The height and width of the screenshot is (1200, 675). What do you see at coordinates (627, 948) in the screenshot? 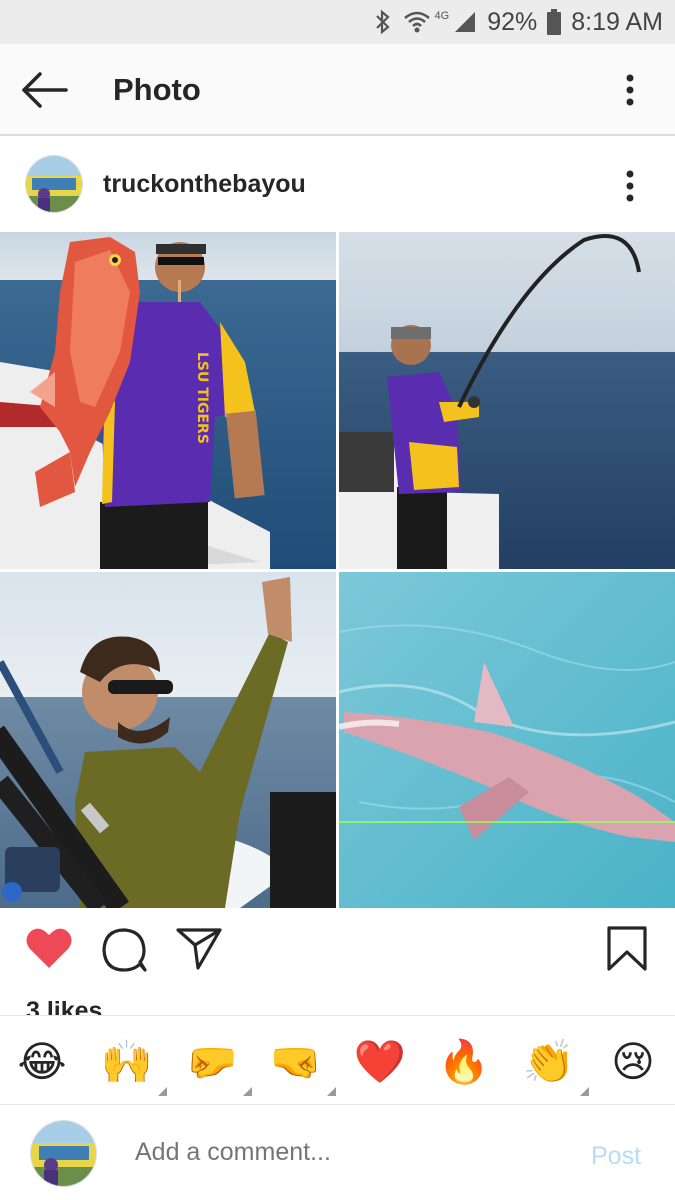
I see `bookmark-icon` at bounding box center [627, 948].